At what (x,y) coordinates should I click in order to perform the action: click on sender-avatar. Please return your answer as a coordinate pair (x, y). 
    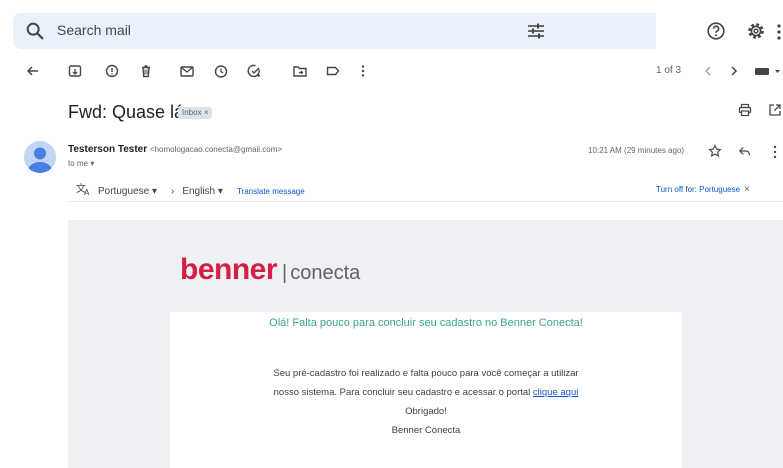
    Looking at the image, I should click on (40, 157).